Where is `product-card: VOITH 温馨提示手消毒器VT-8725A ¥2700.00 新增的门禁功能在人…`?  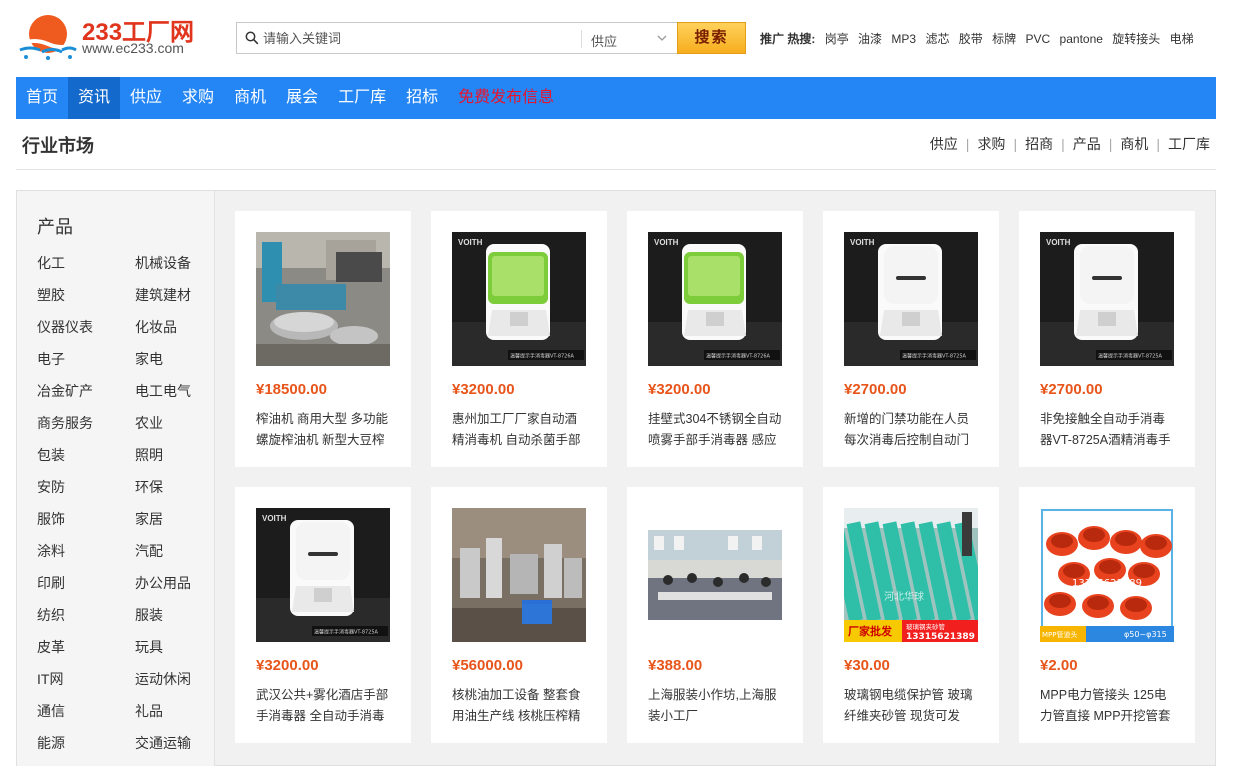
product-card: VOITH 温馨提示手消毒器VT-8725A ¥2700.00 新增的门禁功能在人… is located at coordinates (911, 339).